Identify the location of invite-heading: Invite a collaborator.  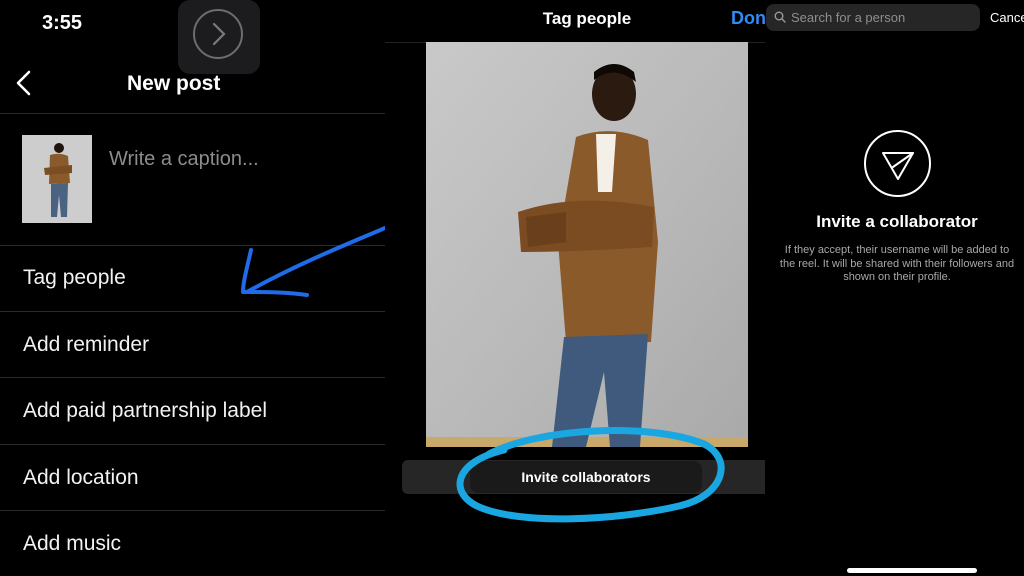
(897, 221).